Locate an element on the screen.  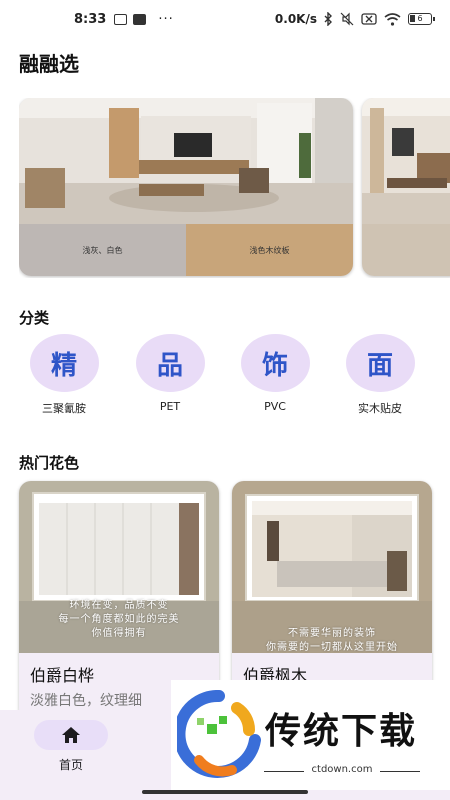
swatch-light-gray-white: 浅灰、白色 is located at coordinates (102, 250).